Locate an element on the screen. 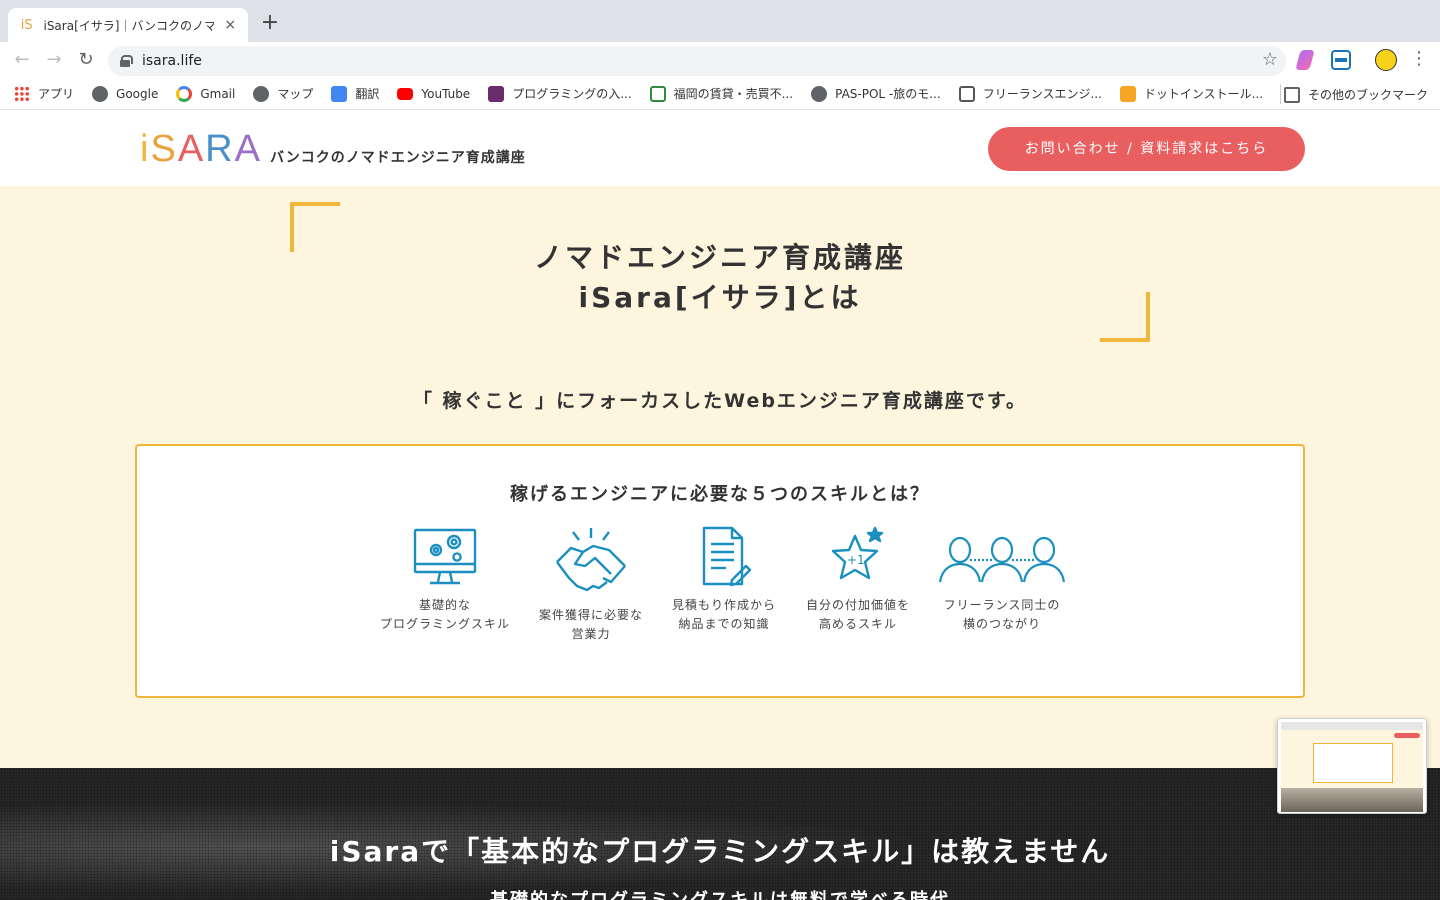  people-network-icon is located at coordinates (1002, 559).